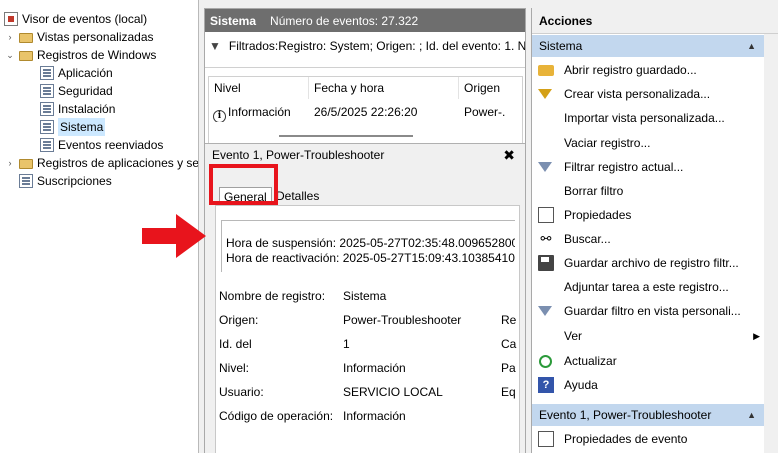 The image size is (778, 453). I want to click on filter-save-icon, so click(545, 311).